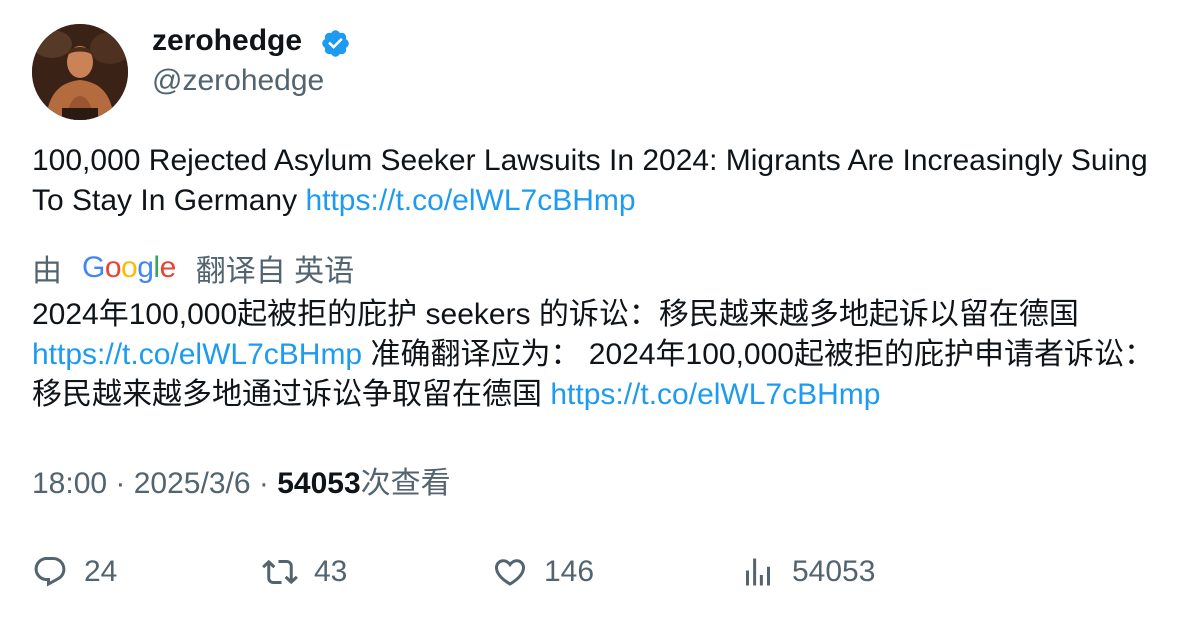 This screenshot has height=618, width=1196. What do you see at coordinates (47, 271) in the screenshot?
I see `translation-prefix: 由` at bounding box center [47, 271].